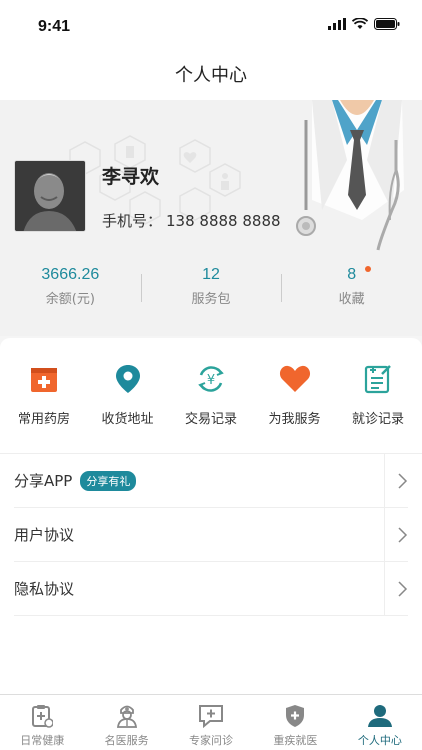 The width and height of the screenshot is (422, 750). What do you see at coordinates (378, 379) in the screenshot?
I see `record-icon` at bounding box center [378, 379].